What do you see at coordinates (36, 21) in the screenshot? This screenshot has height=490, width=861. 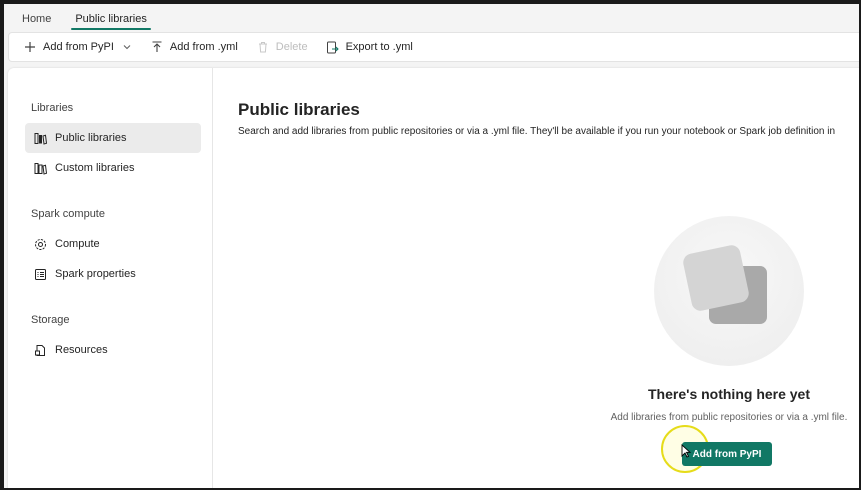 I see `tab-home: Home` at bounding box center [36, 21].